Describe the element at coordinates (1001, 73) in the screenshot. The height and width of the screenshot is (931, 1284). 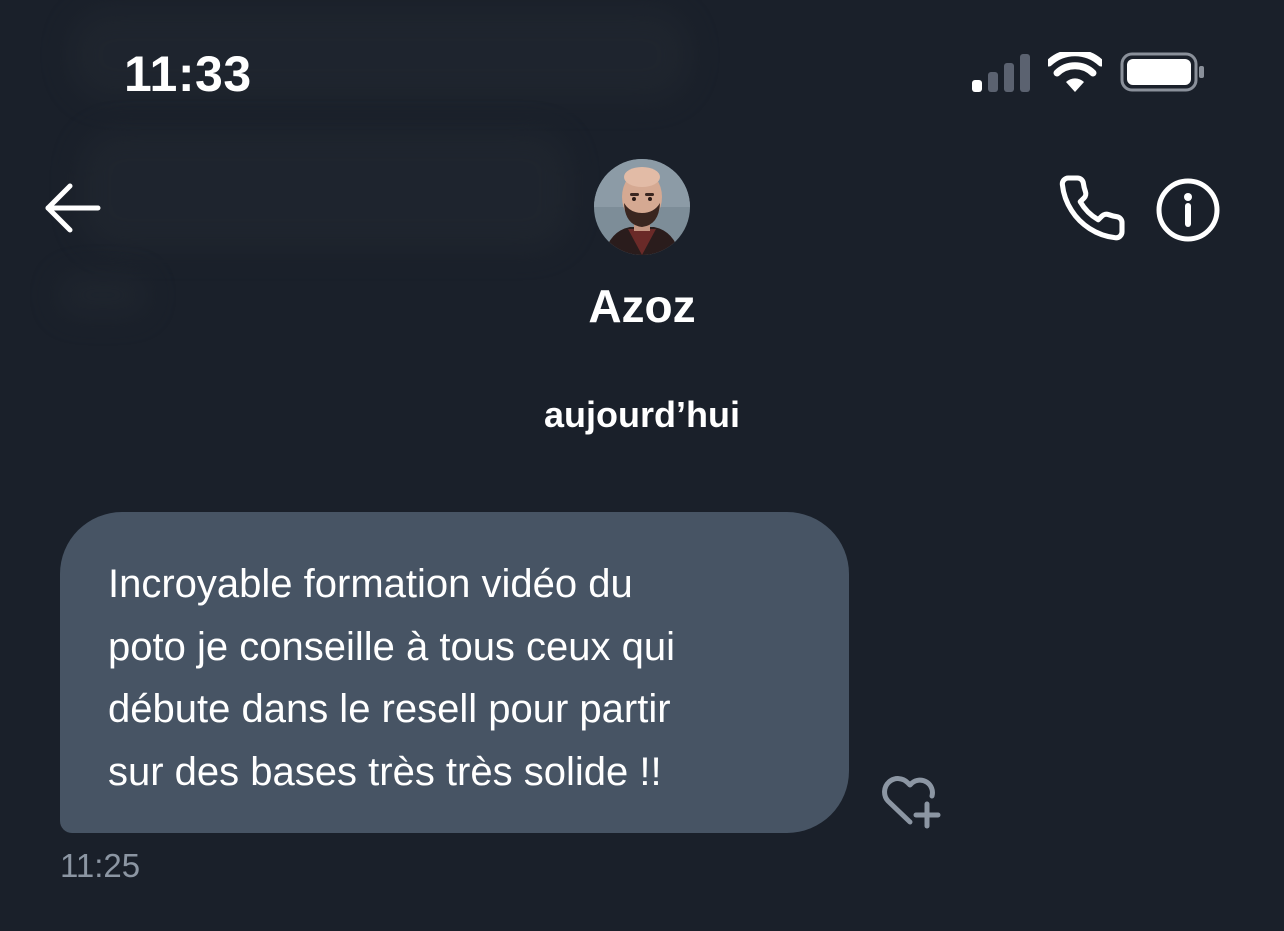
I see `cellular-signal-icon` at that location.